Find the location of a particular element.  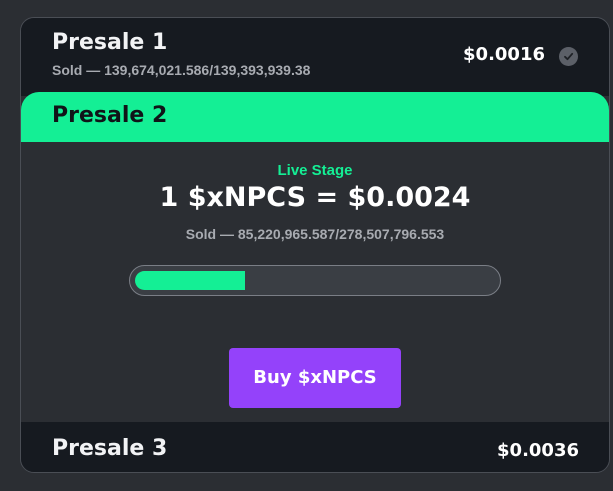

presale-3-title: Presale 3 is located at coordinates (110, 448).